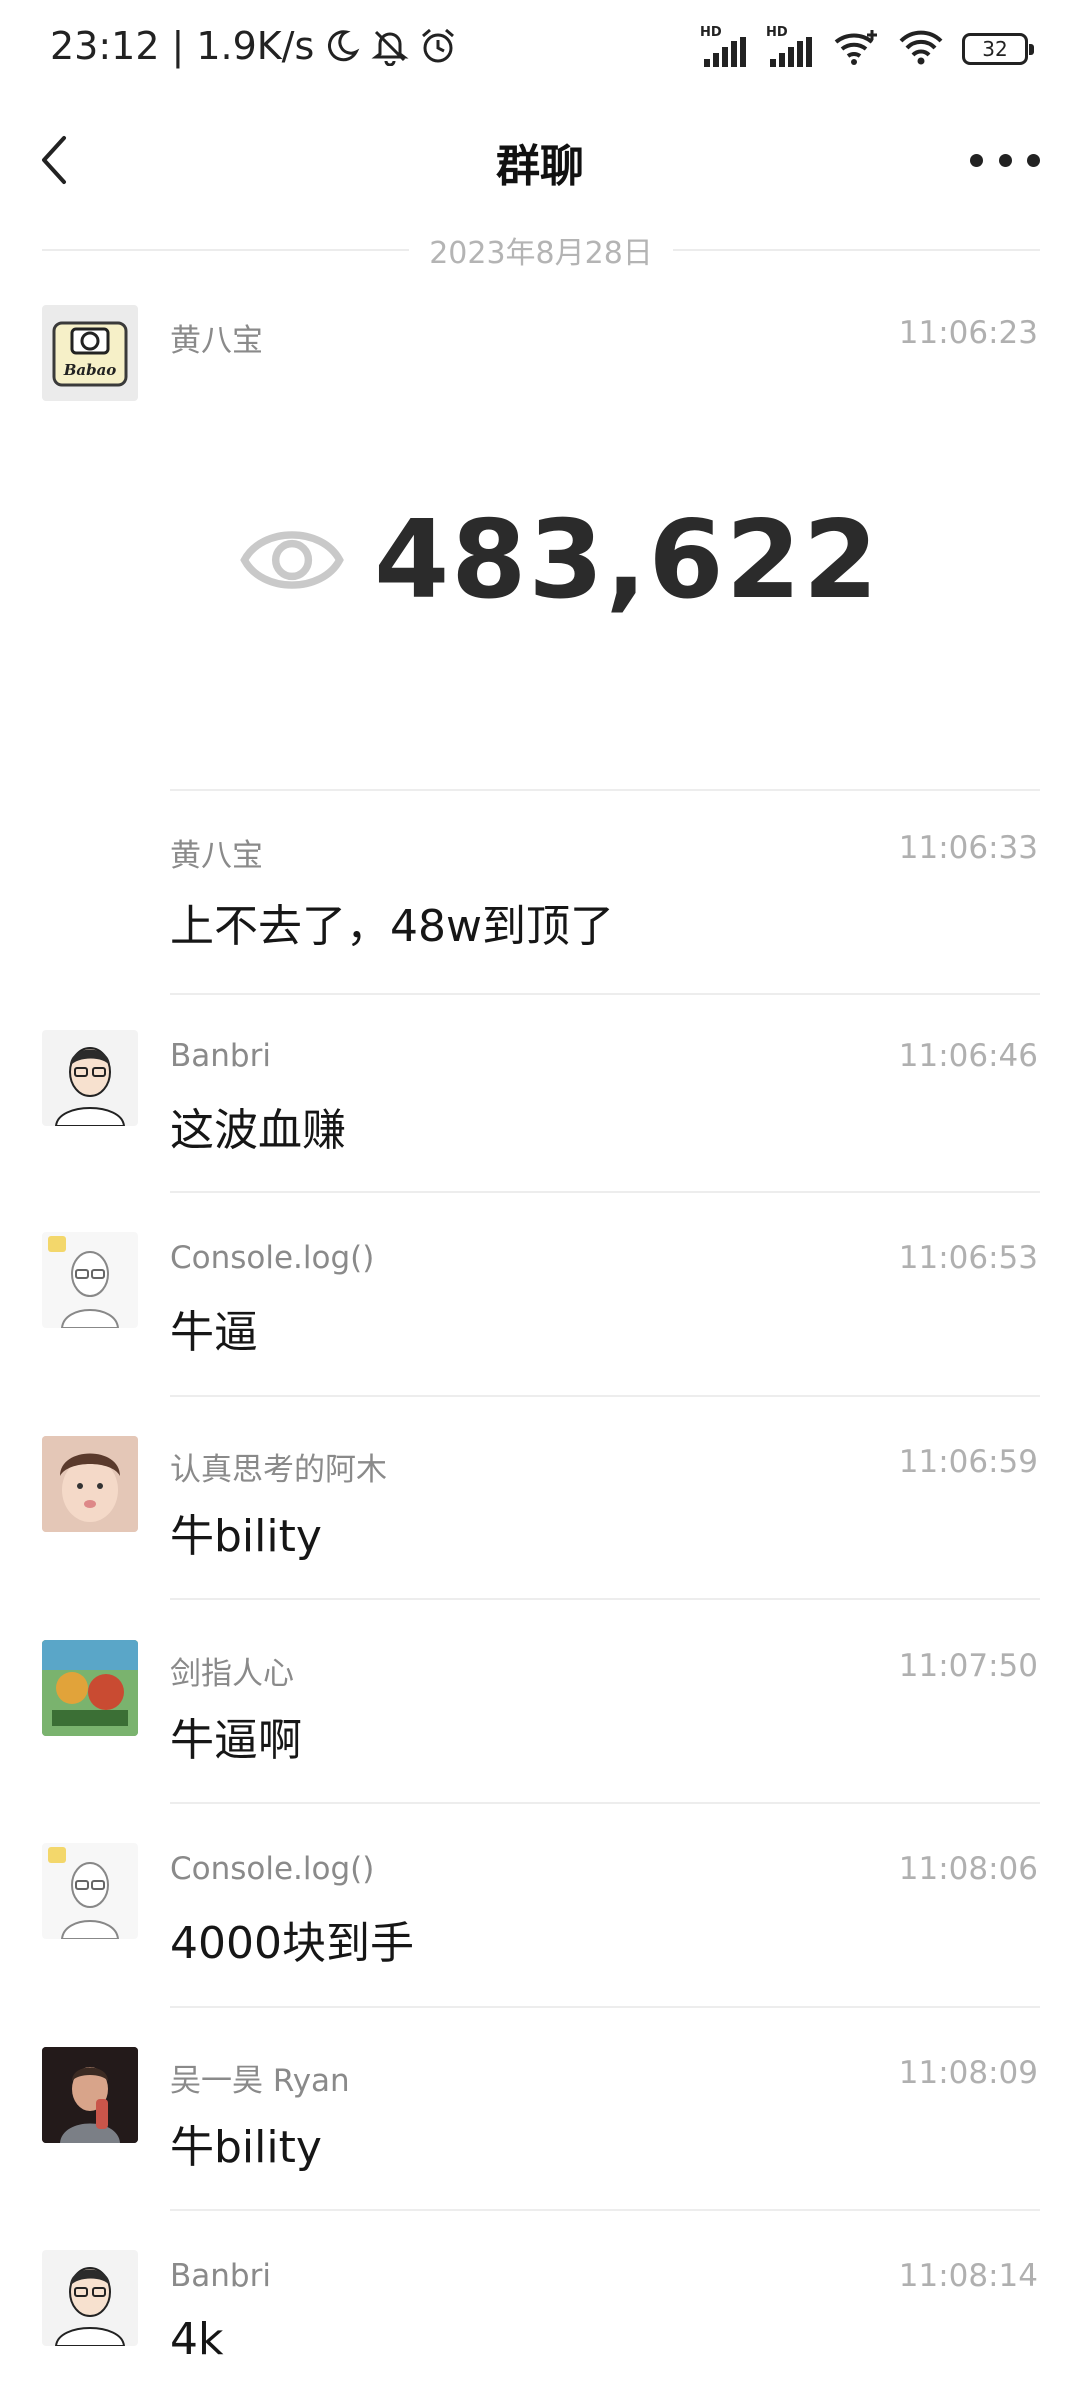 The width and height of the screenshot is (1080, 2400). Describe the element at coordinates (790, 47) in the screenshot. I see `signal-2-icon: HD` at that location.